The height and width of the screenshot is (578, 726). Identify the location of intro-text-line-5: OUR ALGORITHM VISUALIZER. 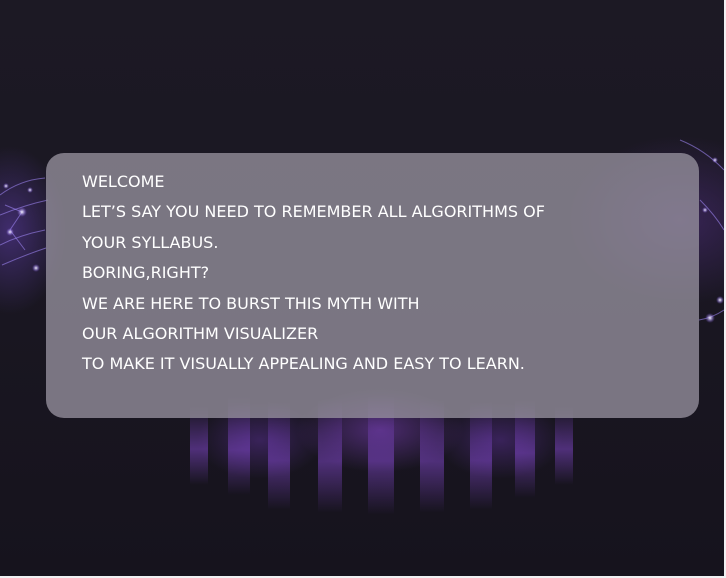
(200, 334).